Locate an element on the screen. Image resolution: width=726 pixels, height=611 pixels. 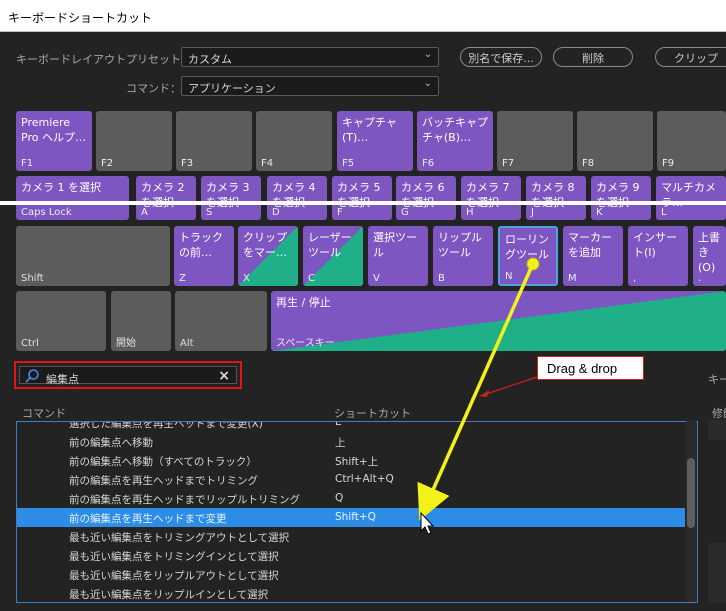
key-c: レーザーツール C is located at coordinates (333, 256).